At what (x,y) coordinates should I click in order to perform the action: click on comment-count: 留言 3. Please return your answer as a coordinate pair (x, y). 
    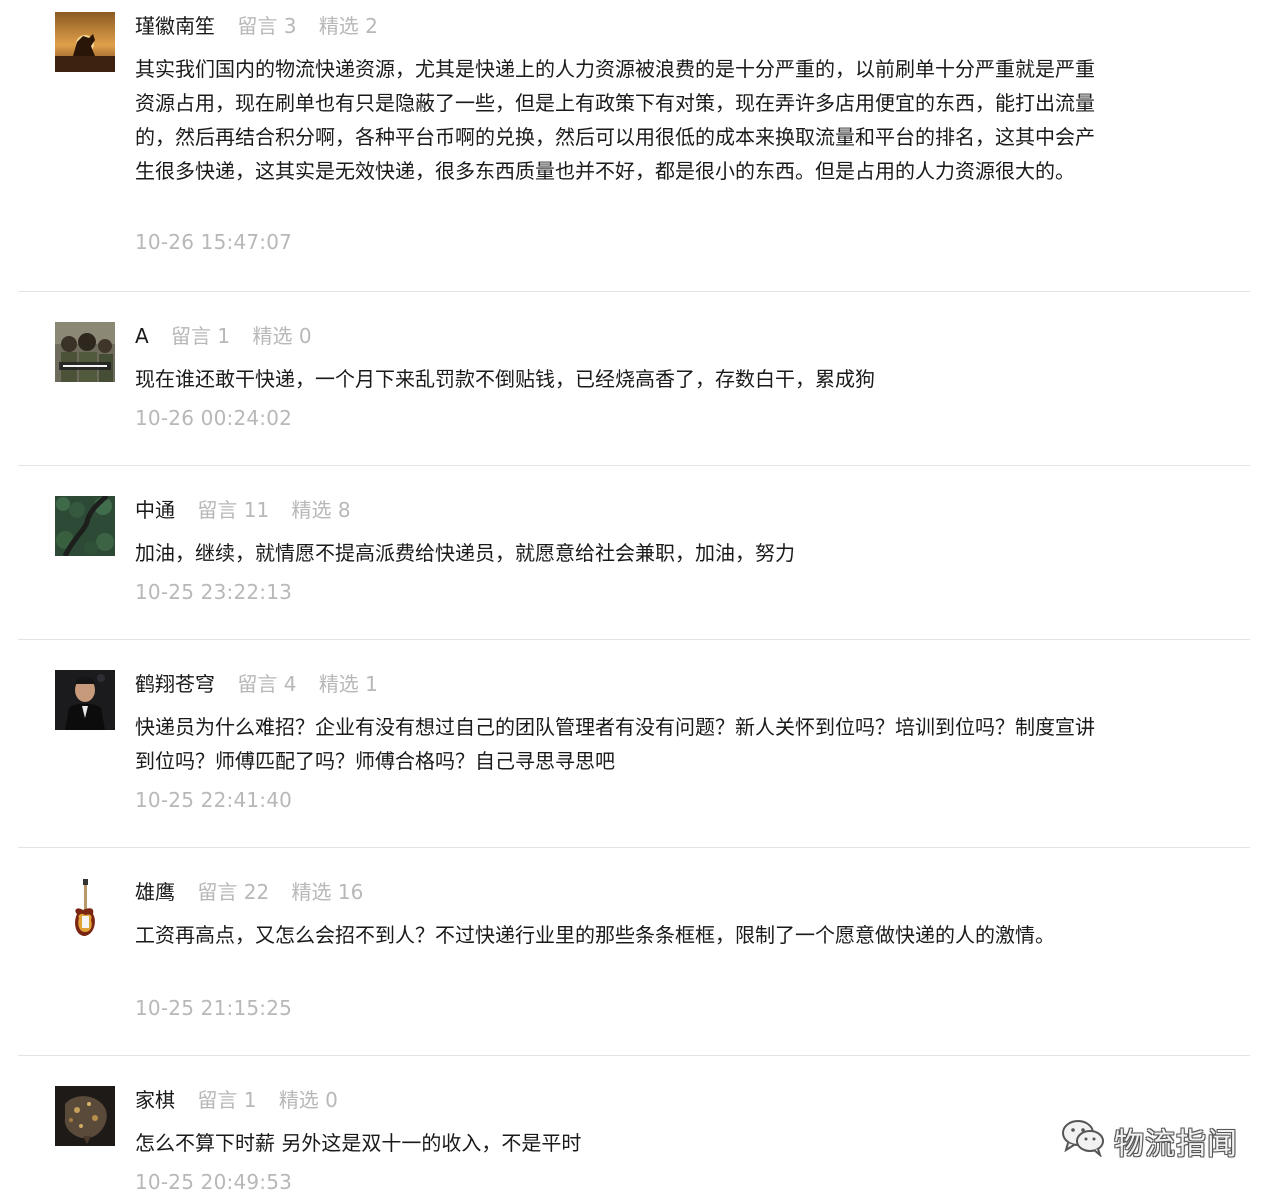
    Looking at the image, I should click on (267, 26).